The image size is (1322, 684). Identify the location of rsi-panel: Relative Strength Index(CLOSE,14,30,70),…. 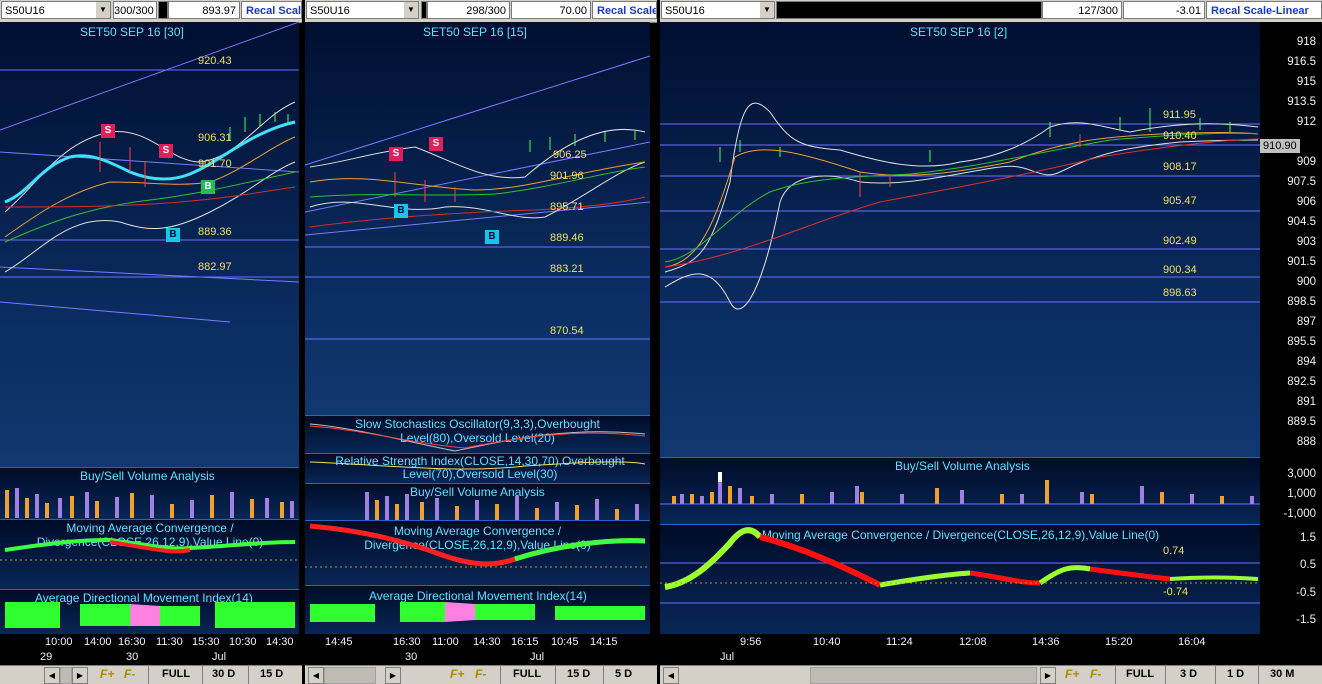
(477, 468).